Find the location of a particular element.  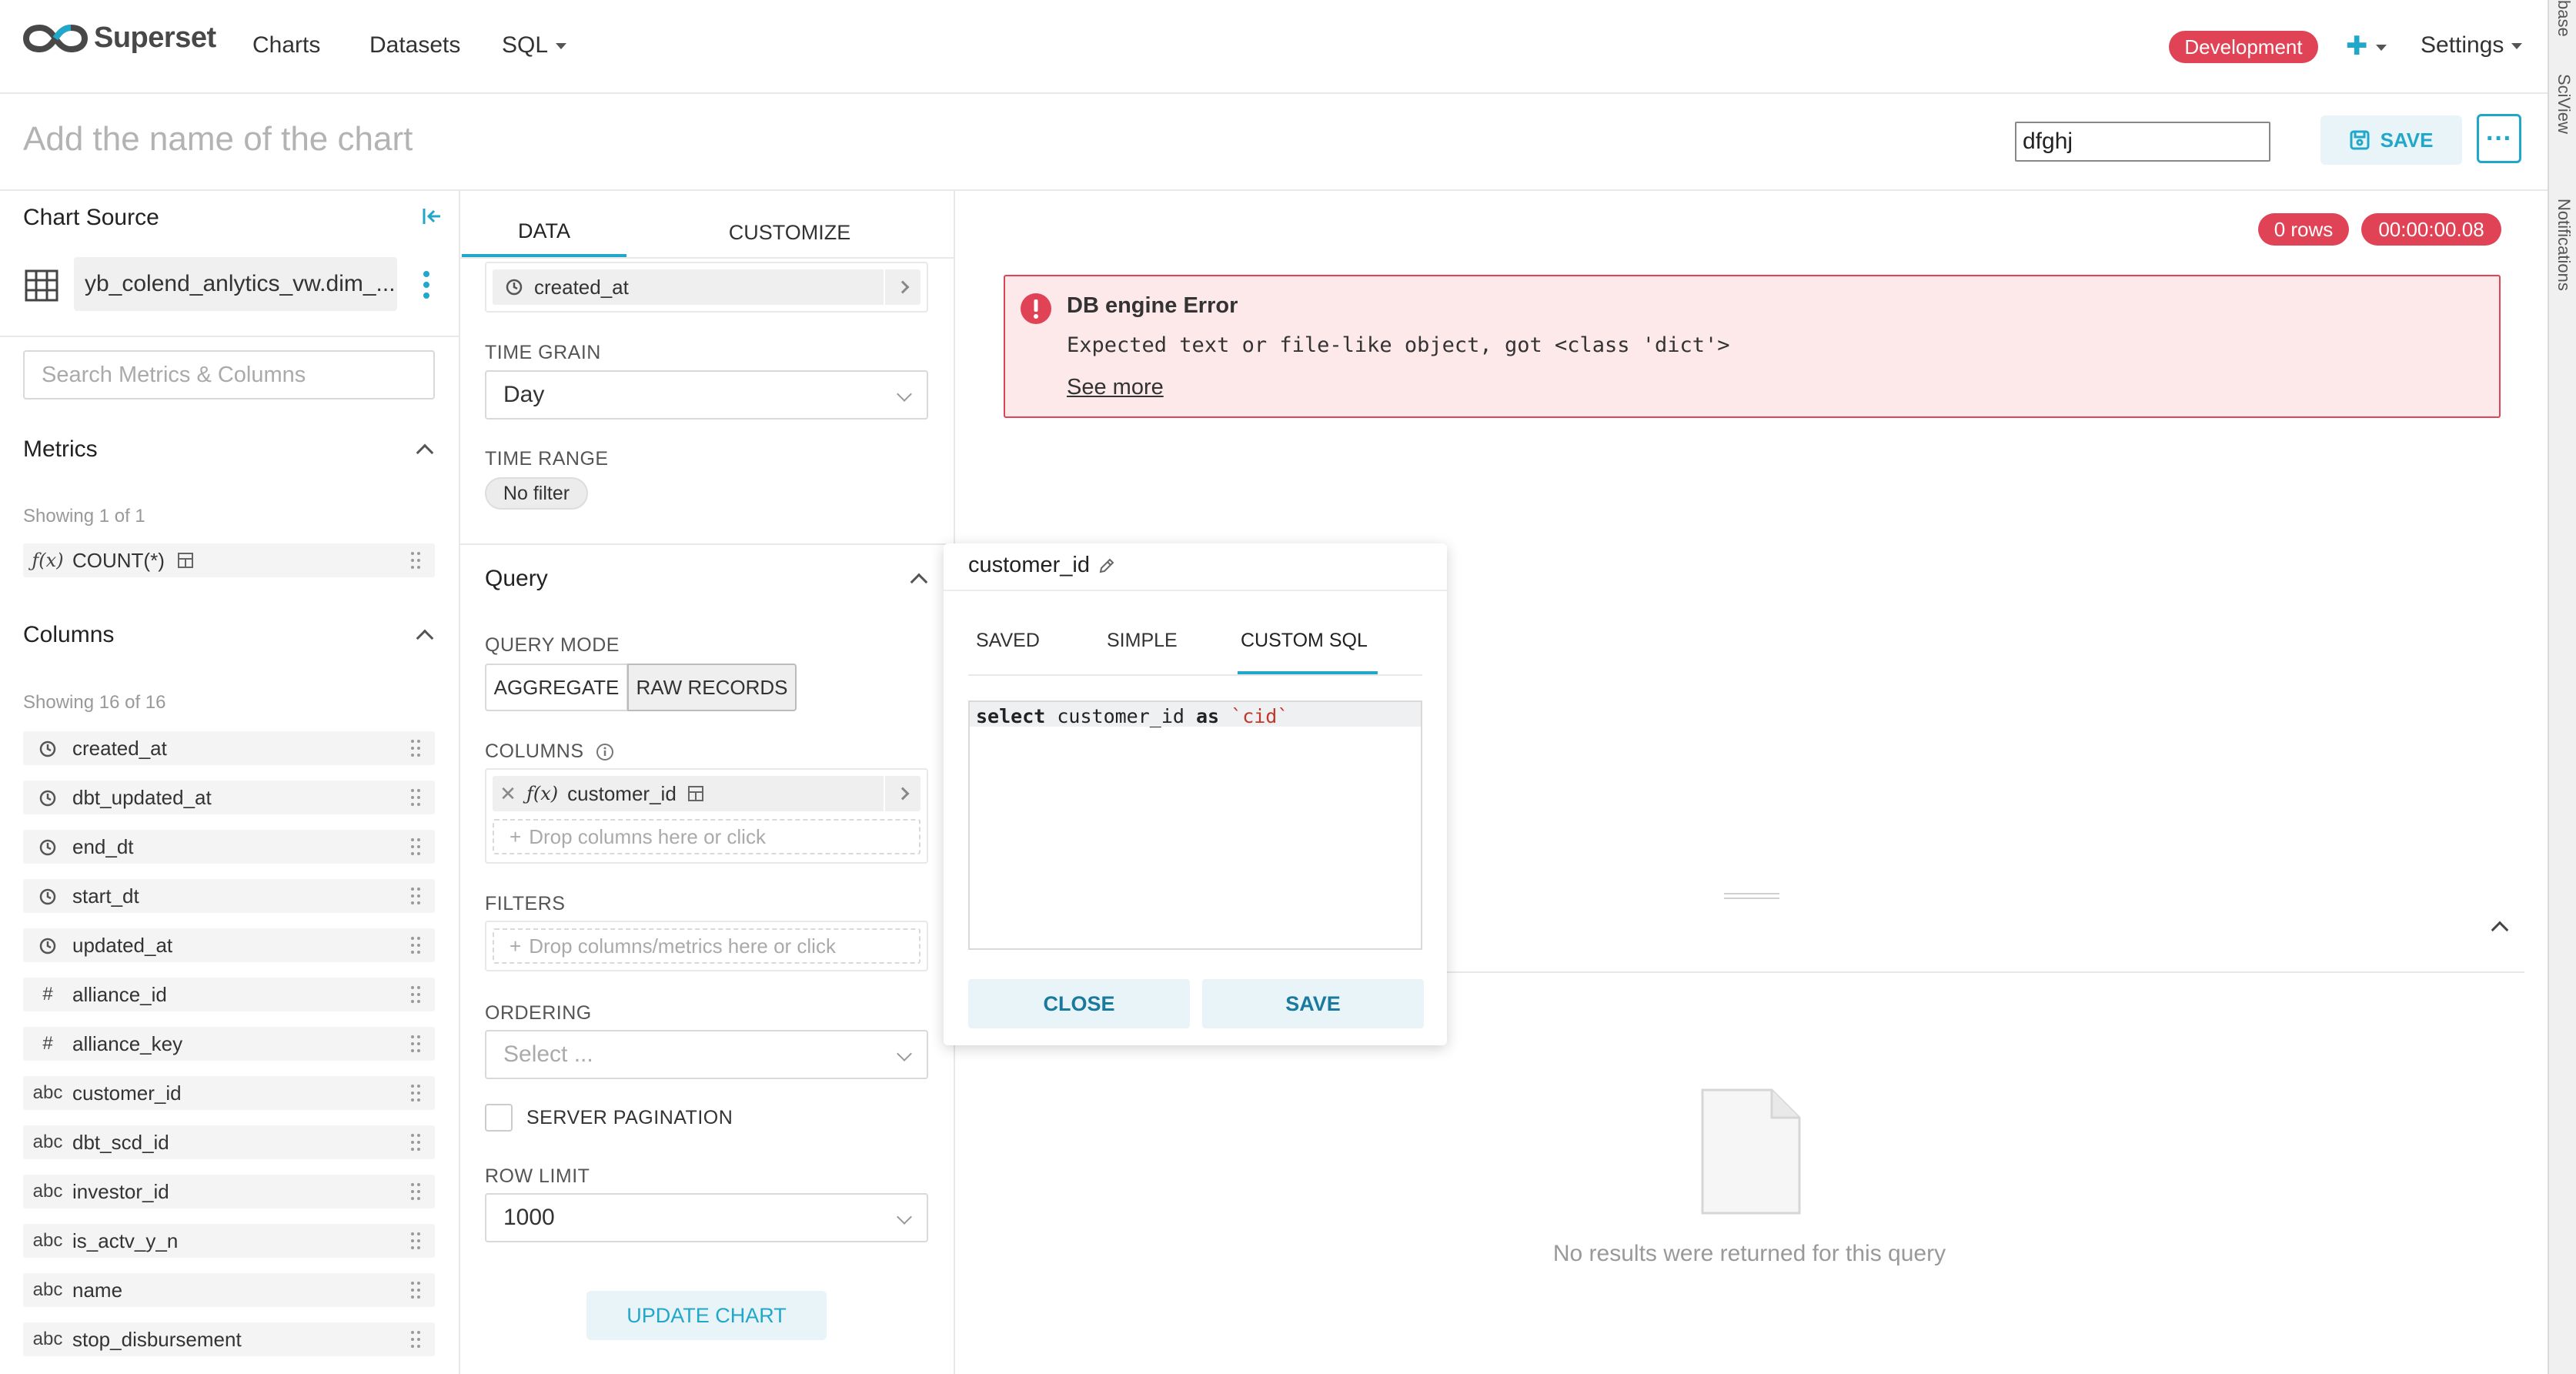

tab-data: DATA is located at coordinates (544, 232).